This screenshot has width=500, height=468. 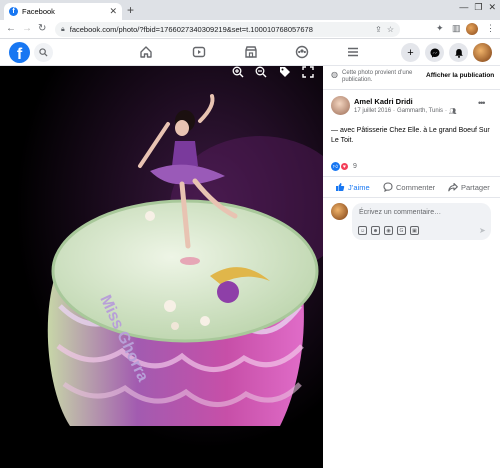 What do you see at coordinates (43, 52) in the screenshot?
I see `search-icon` at bounding box center [43, 52].